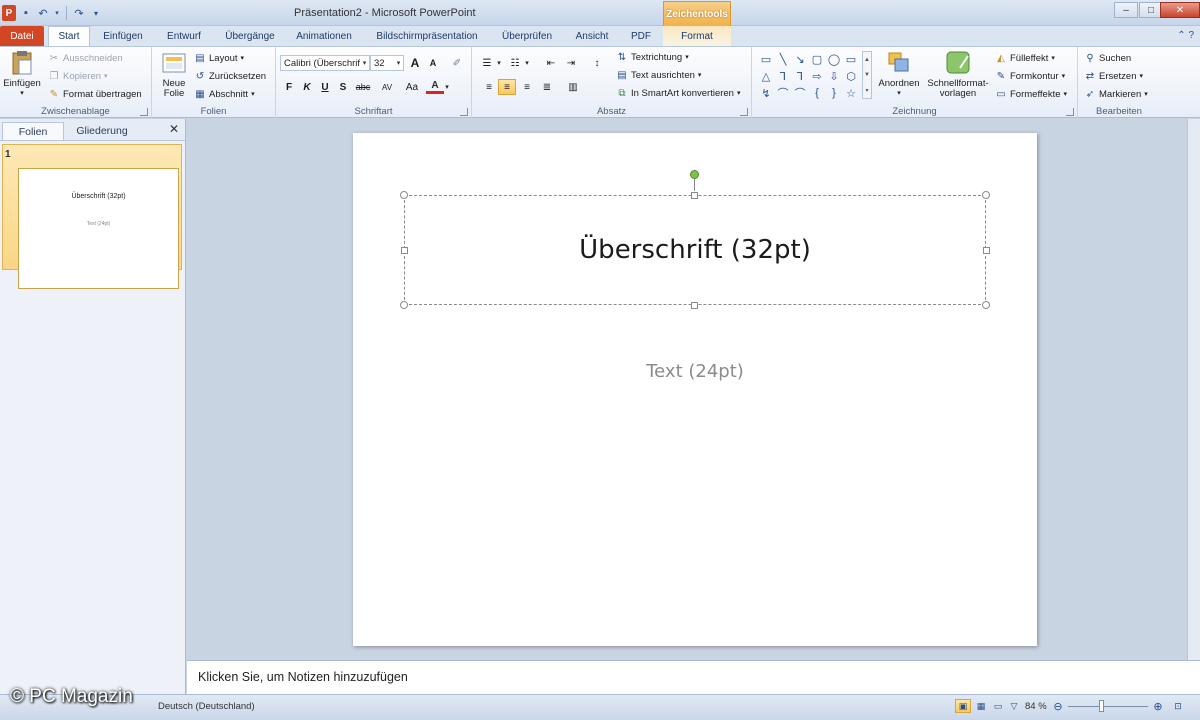 The height and width of the screenshot is (720, 1200). What do you see at coordinates (69, 36) in the screenshot?
I see `tab-start: Start` at bounding box center [69, 36].